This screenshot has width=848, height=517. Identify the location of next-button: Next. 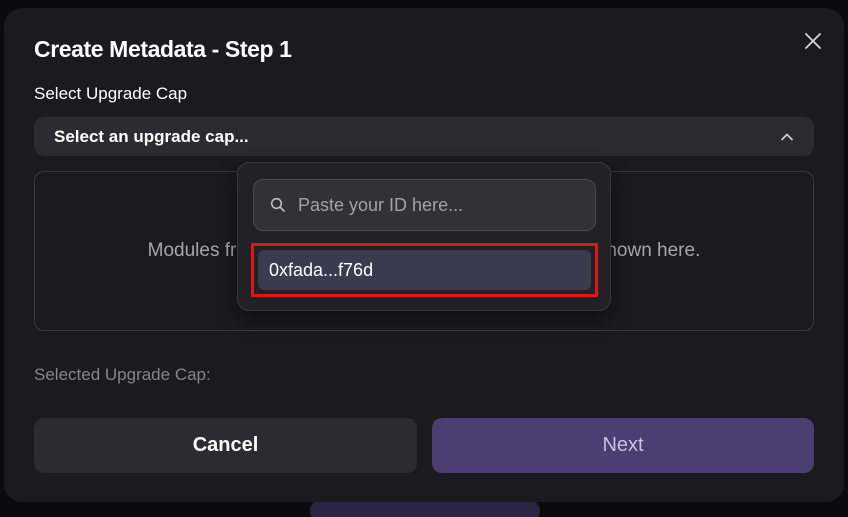
(623, 445).